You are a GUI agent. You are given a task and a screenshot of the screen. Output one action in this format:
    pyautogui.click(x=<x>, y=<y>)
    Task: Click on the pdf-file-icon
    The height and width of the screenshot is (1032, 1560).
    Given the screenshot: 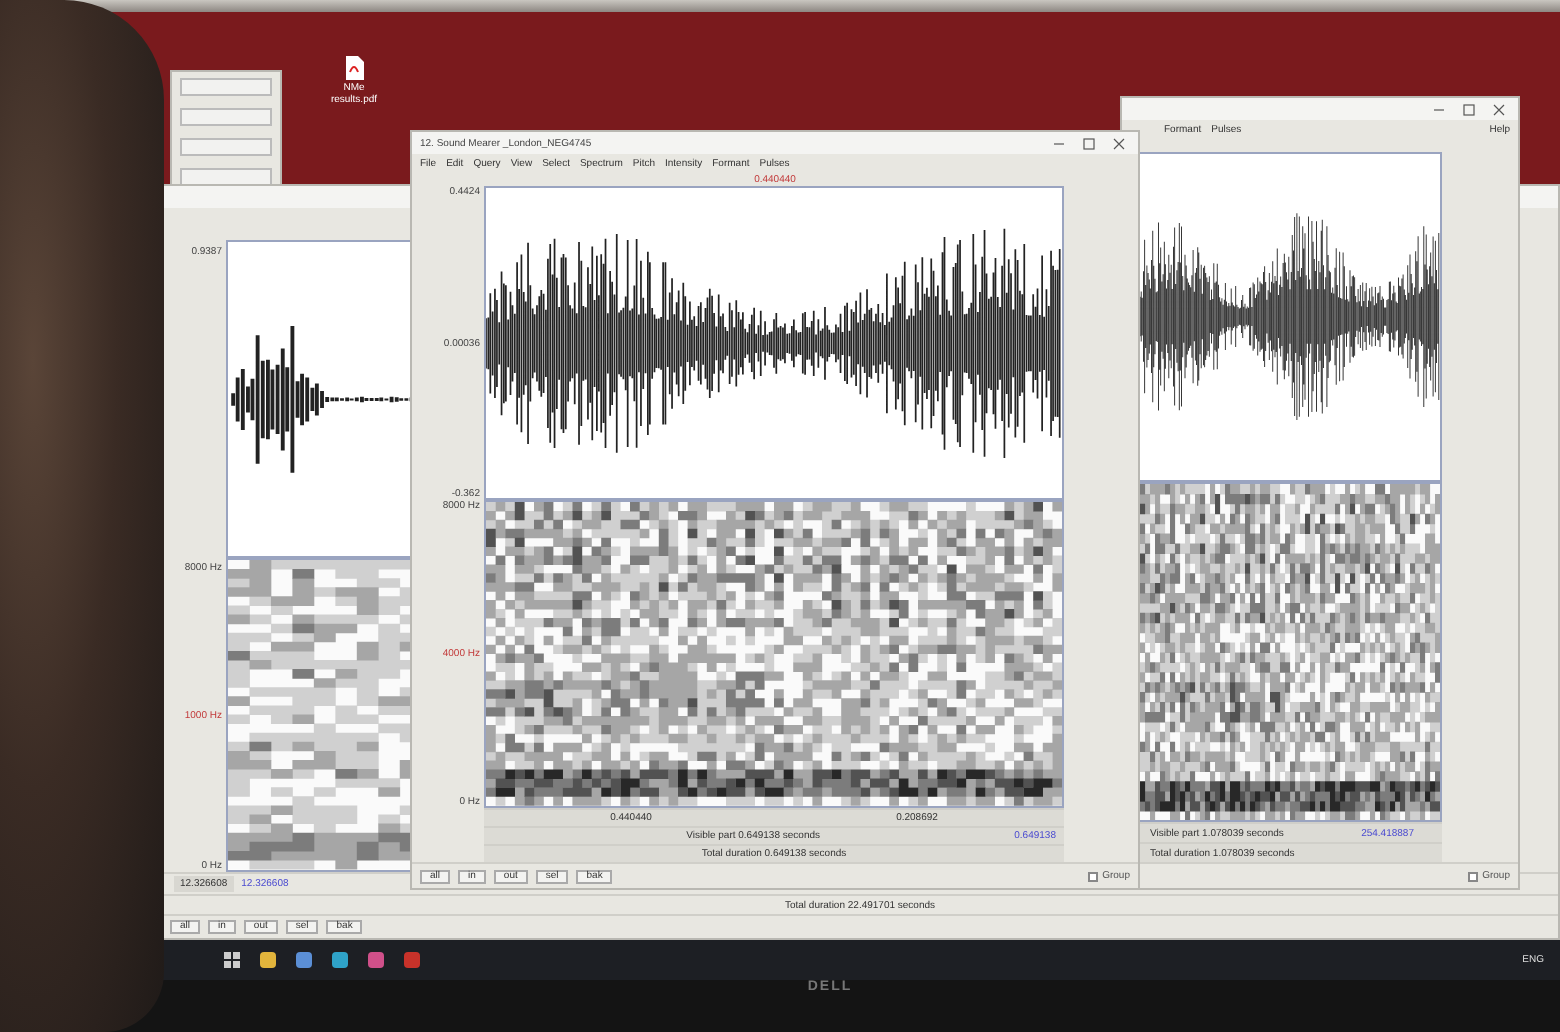 What is the action you would take?
    pyautogui.click(x=354, y=68)
    